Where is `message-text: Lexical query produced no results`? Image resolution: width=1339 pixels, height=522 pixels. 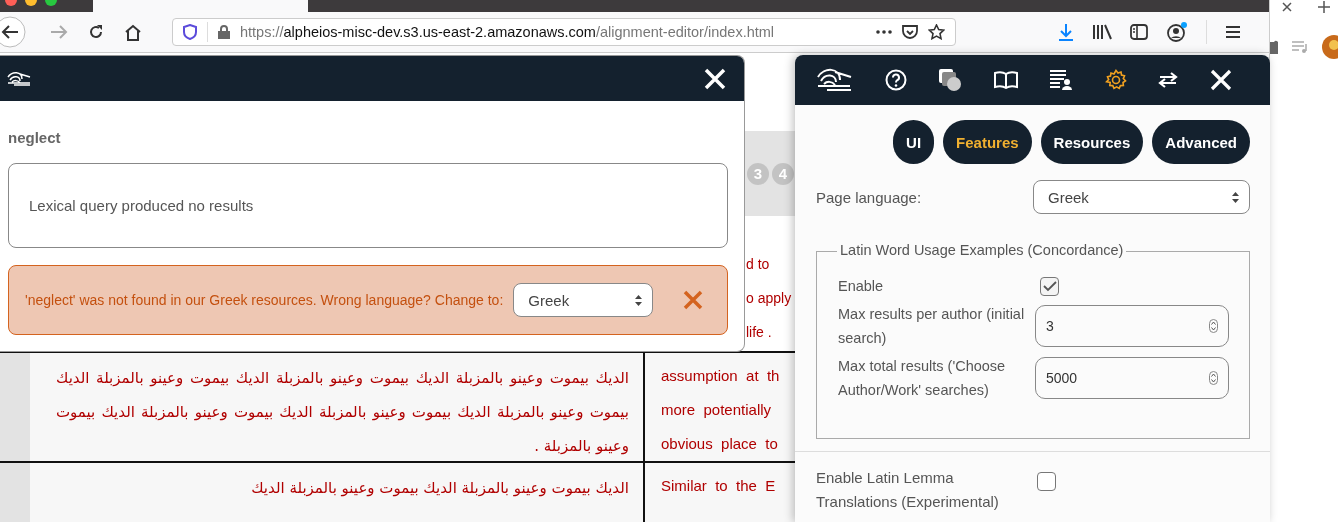
message-text: Lexical query produced no results is located at coordinates (141, 205).